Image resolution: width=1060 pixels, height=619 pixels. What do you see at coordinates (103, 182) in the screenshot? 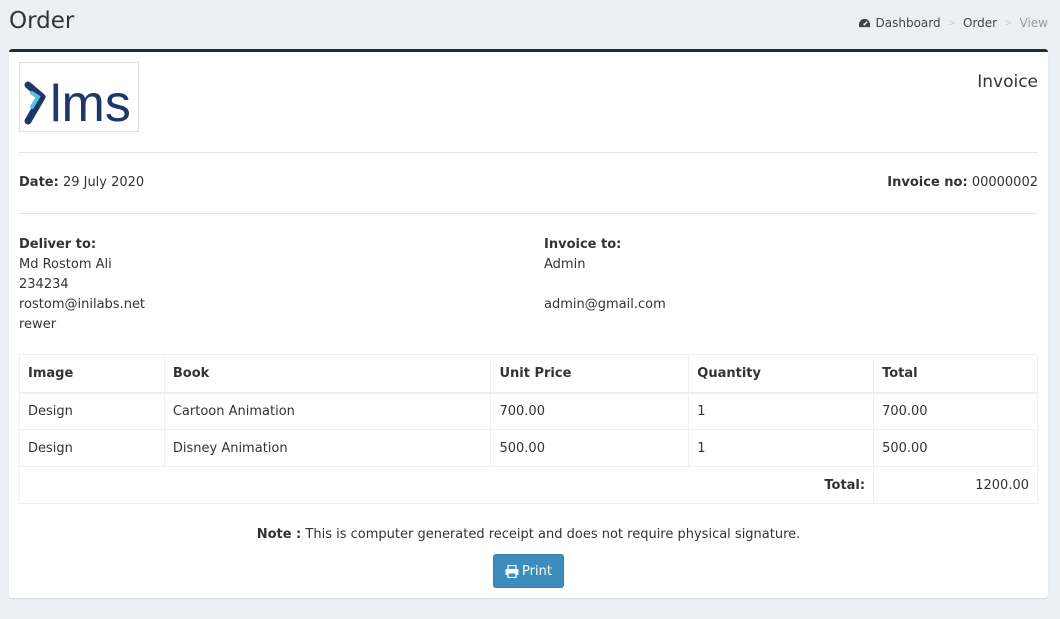
I see `date-value: 29 July 2020` at bounding box center [103, 182].